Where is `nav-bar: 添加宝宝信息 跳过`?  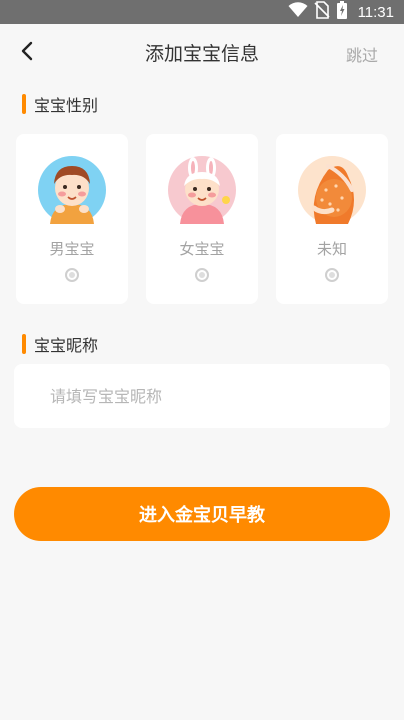
nav-bar: 添加宝宝信息 跳过 is located at coordinates (202, 52).